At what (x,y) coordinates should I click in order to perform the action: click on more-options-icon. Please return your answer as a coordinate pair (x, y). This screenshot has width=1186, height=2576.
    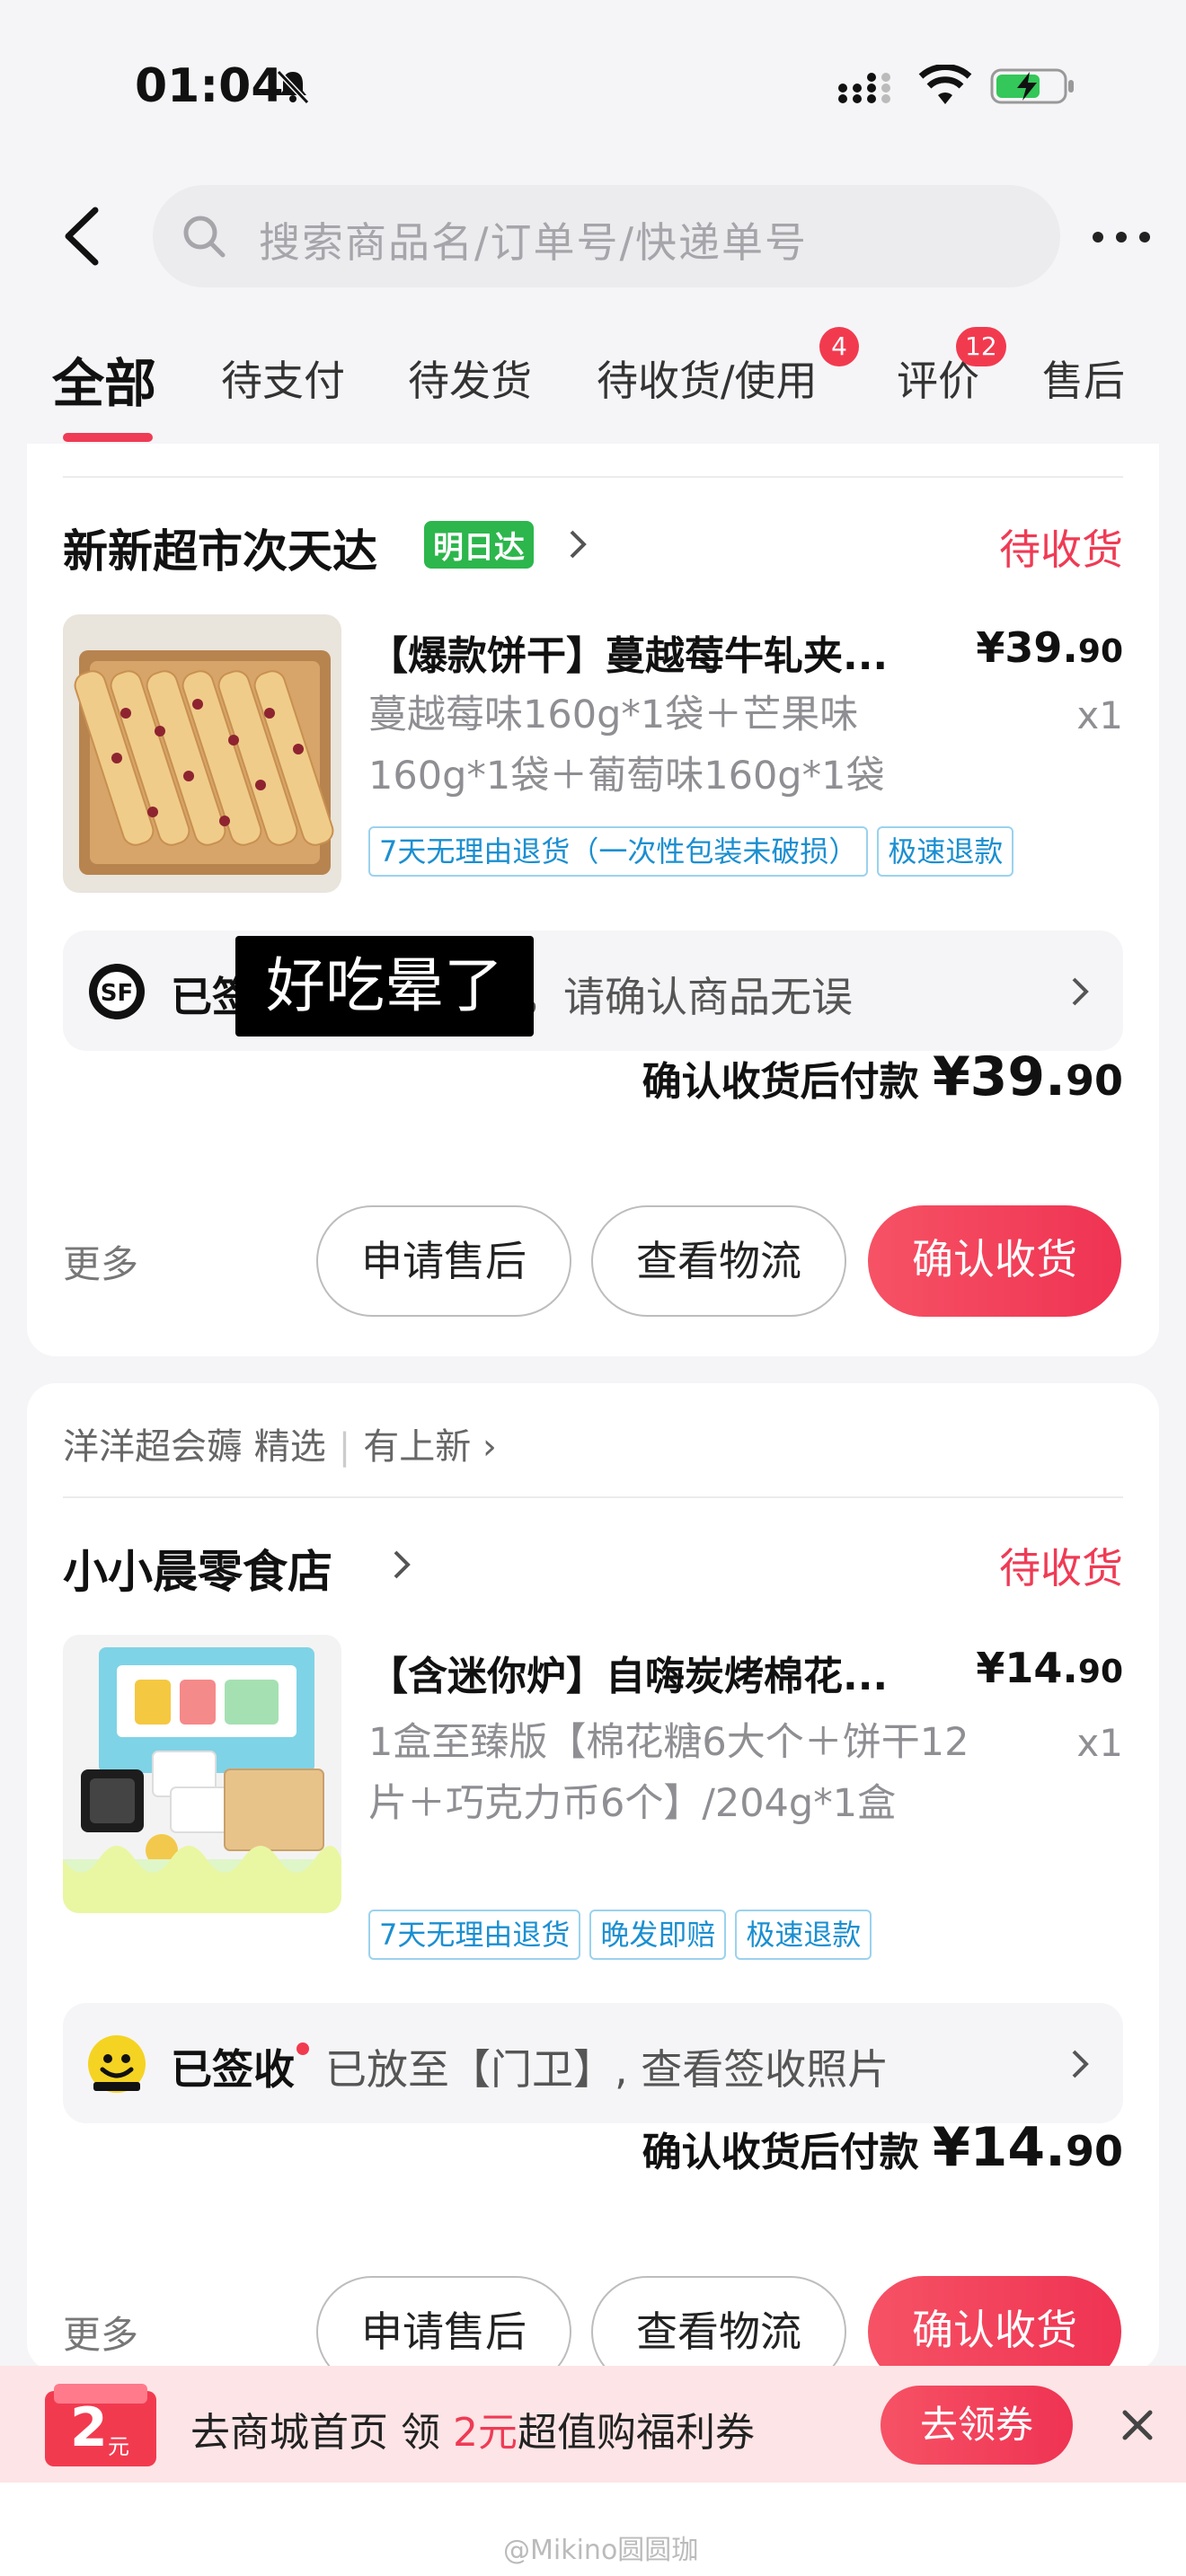
    Looking at the image, I should click on (1121, 237).